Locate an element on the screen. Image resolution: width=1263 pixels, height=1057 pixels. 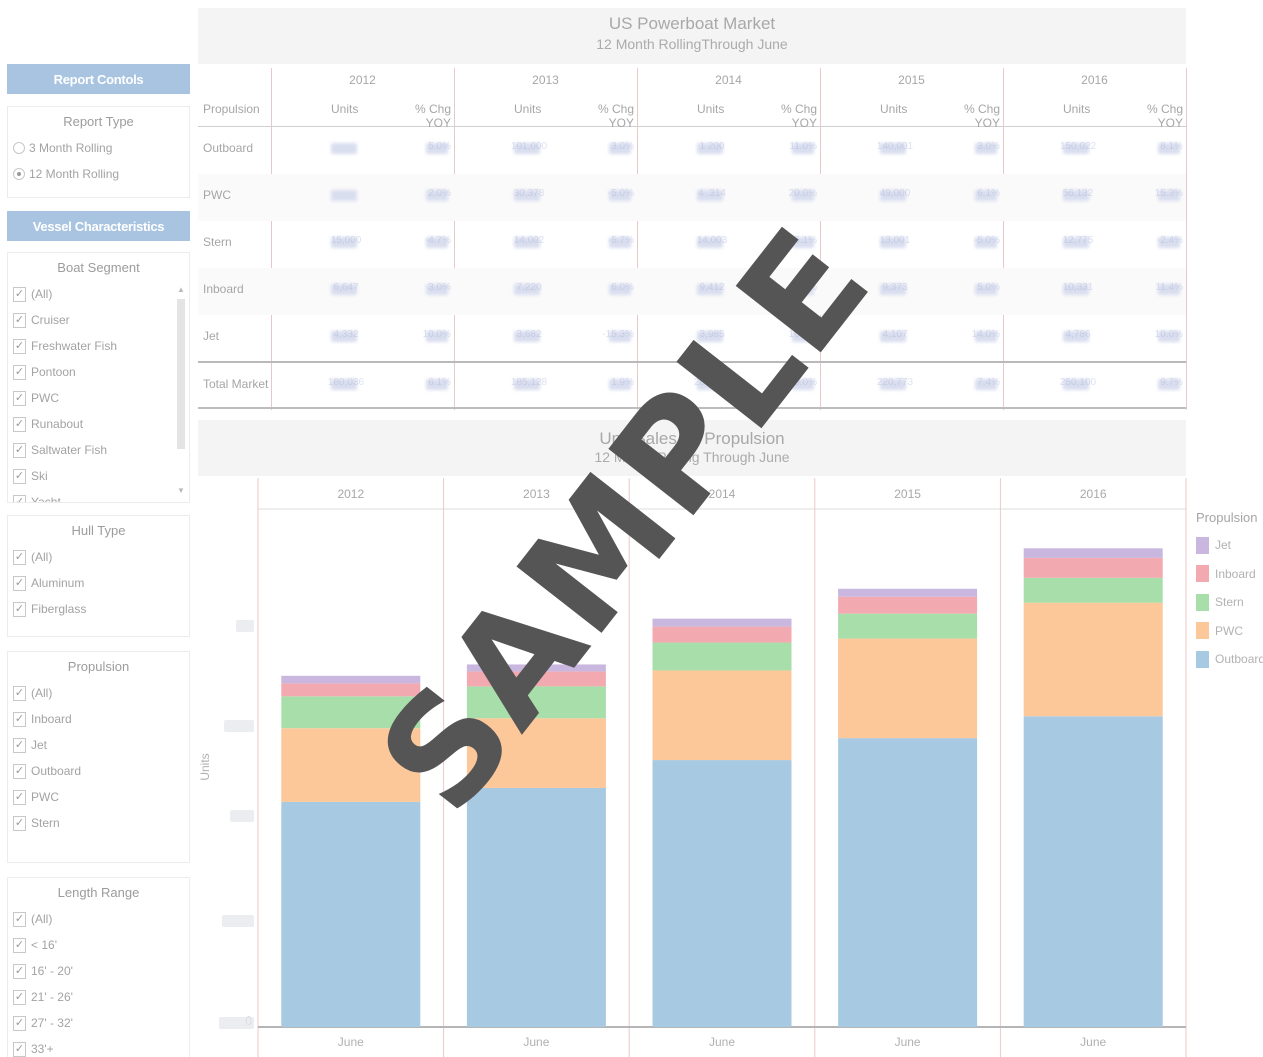
units-value: 220,773 is located at coordinates (895, 382).